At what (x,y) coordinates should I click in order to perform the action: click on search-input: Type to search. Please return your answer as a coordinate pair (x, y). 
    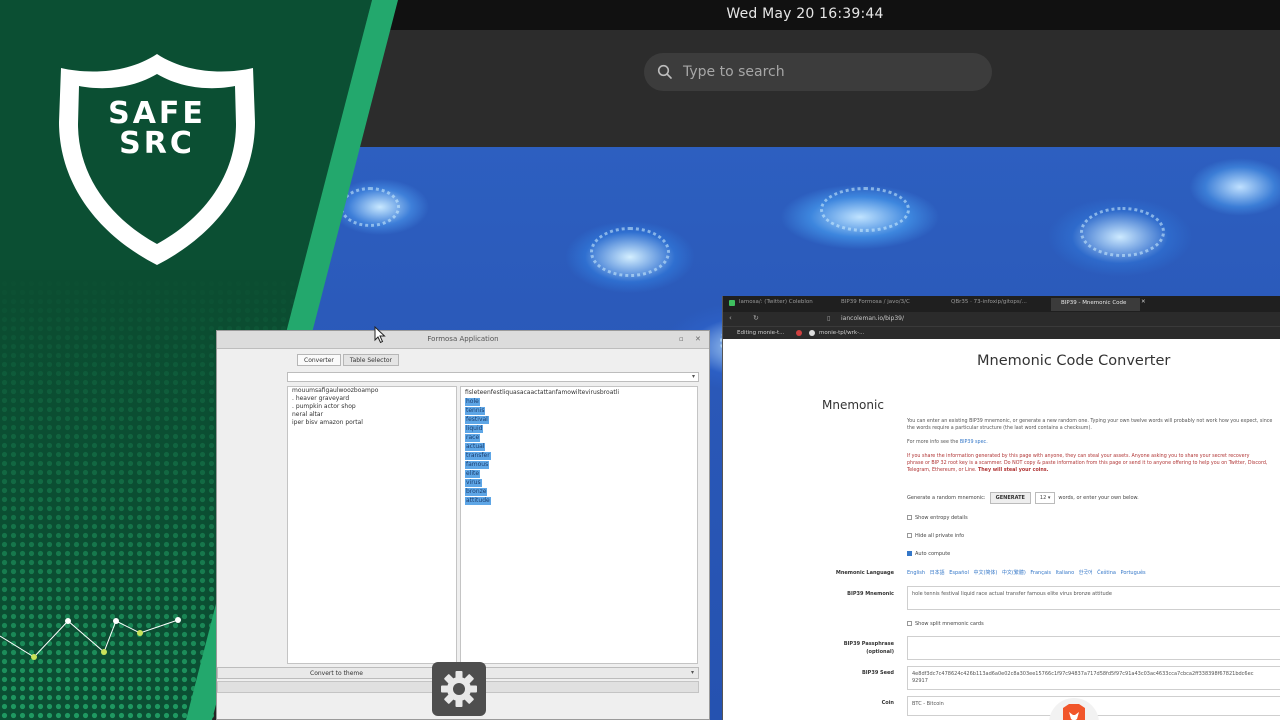
    Looking at the image, I should click on (818, 72).